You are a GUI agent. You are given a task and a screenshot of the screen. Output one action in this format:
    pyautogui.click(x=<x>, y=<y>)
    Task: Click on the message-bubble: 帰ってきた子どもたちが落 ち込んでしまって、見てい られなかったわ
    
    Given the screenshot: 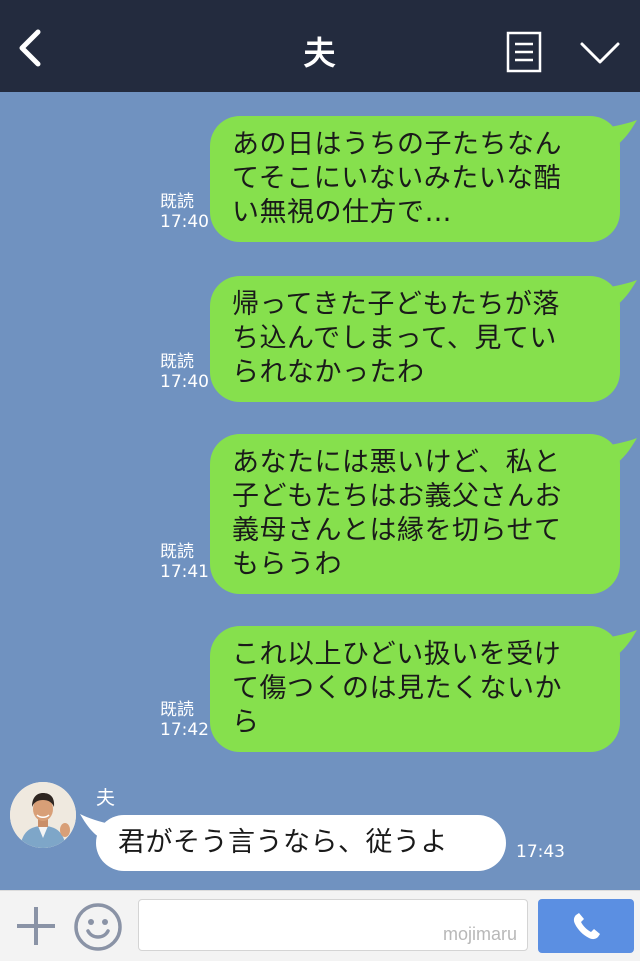 What is the action you would take?
    pyautogui.click(x=415, y=339)
    